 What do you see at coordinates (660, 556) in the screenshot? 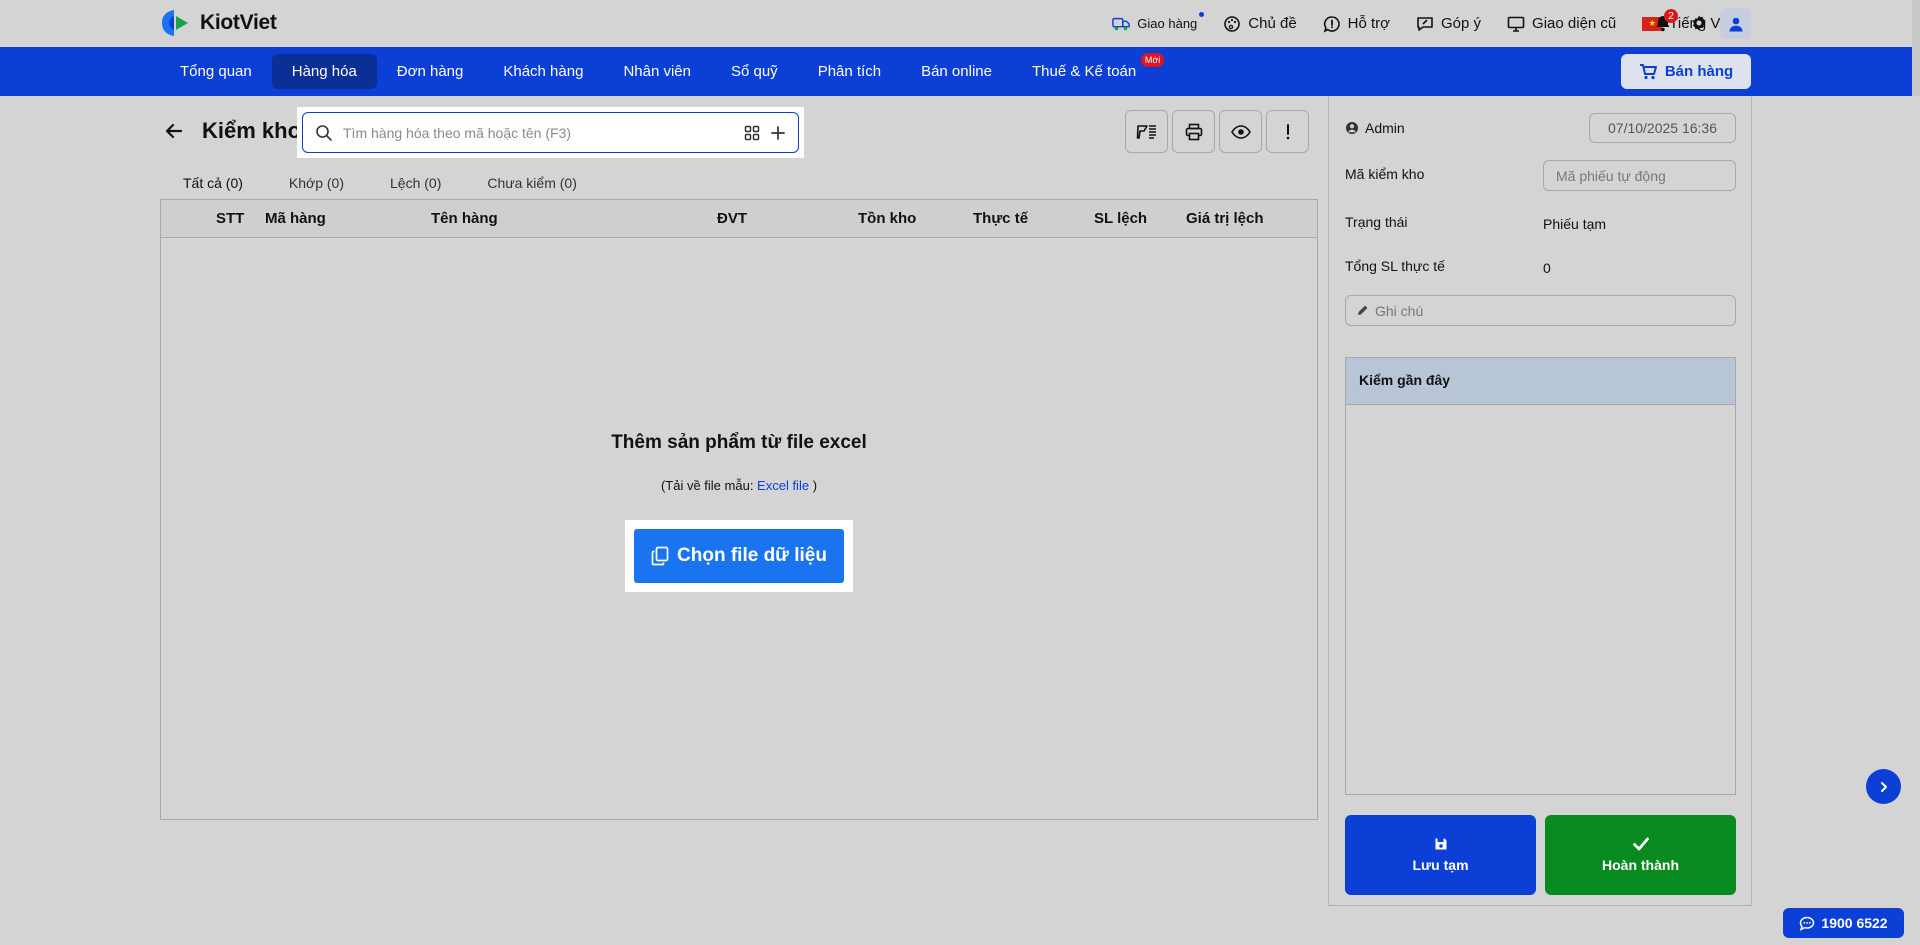
I see `copy-file-icon` at bounding box center [660, 556].